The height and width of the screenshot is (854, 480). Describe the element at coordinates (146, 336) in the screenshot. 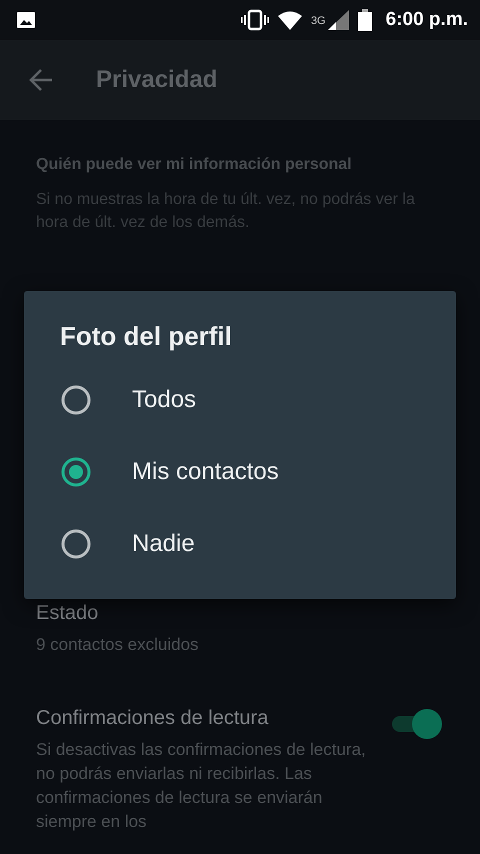

I see `dialog-title: Foto del perfil` at that location.